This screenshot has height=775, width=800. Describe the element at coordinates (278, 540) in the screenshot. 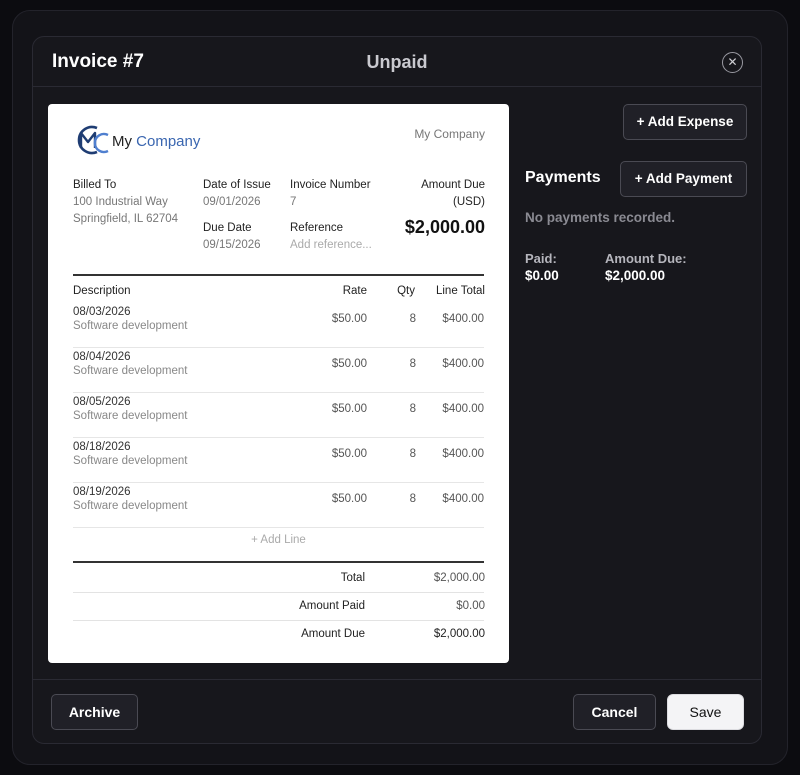

I see `add-line-button: + Add Line` at that location.